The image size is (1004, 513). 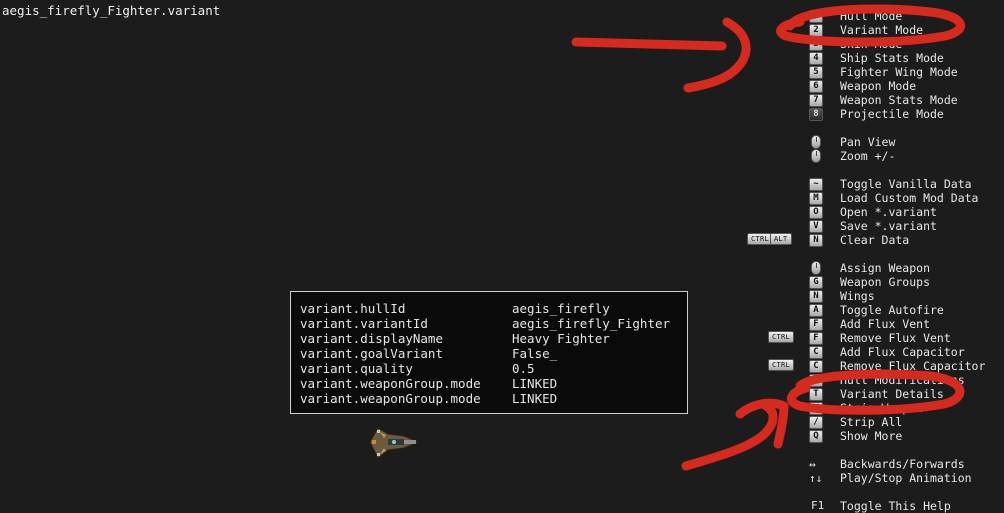 I want to click on annotation-arrow-top, so click(x=661, y=55).